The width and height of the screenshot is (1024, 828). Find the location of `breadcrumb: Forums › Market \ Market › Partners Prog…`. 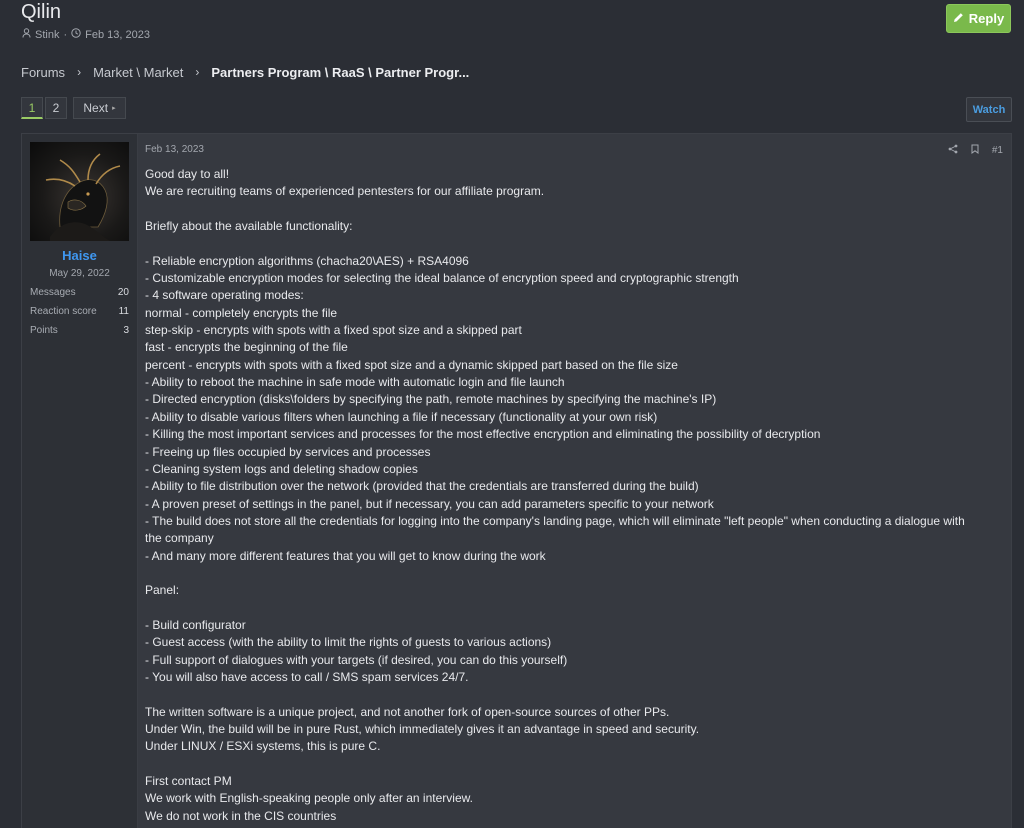

breadcrumb: Forums › Market \ Market › Partners Prog… is located at coordinates (245, 72).